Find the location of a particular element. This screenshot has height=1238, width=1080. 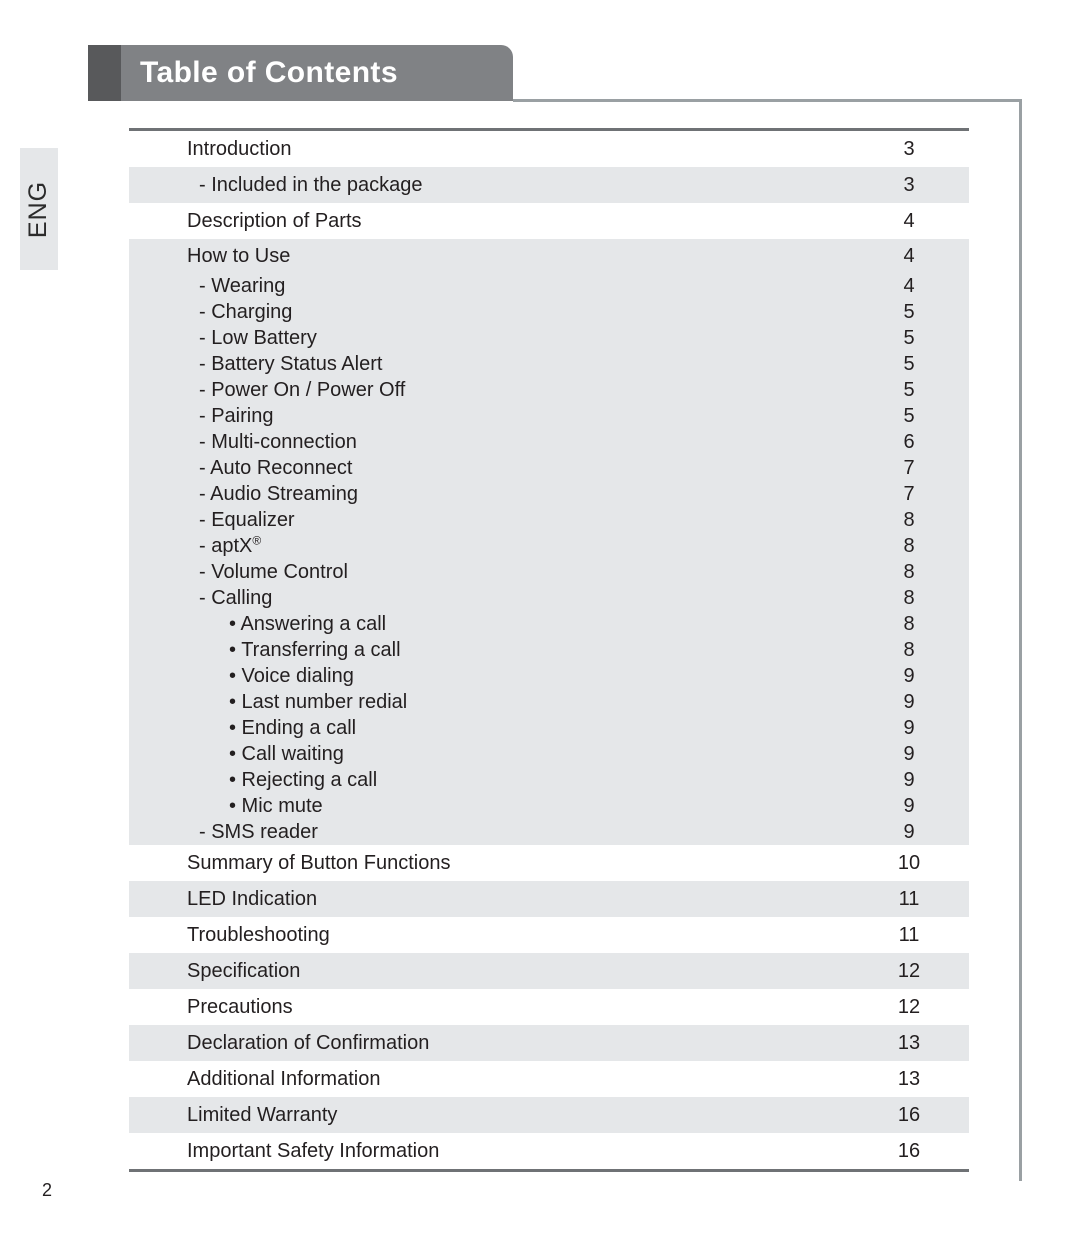

toc-row: - Equalizer 8 is located at coordinates (549, 520).